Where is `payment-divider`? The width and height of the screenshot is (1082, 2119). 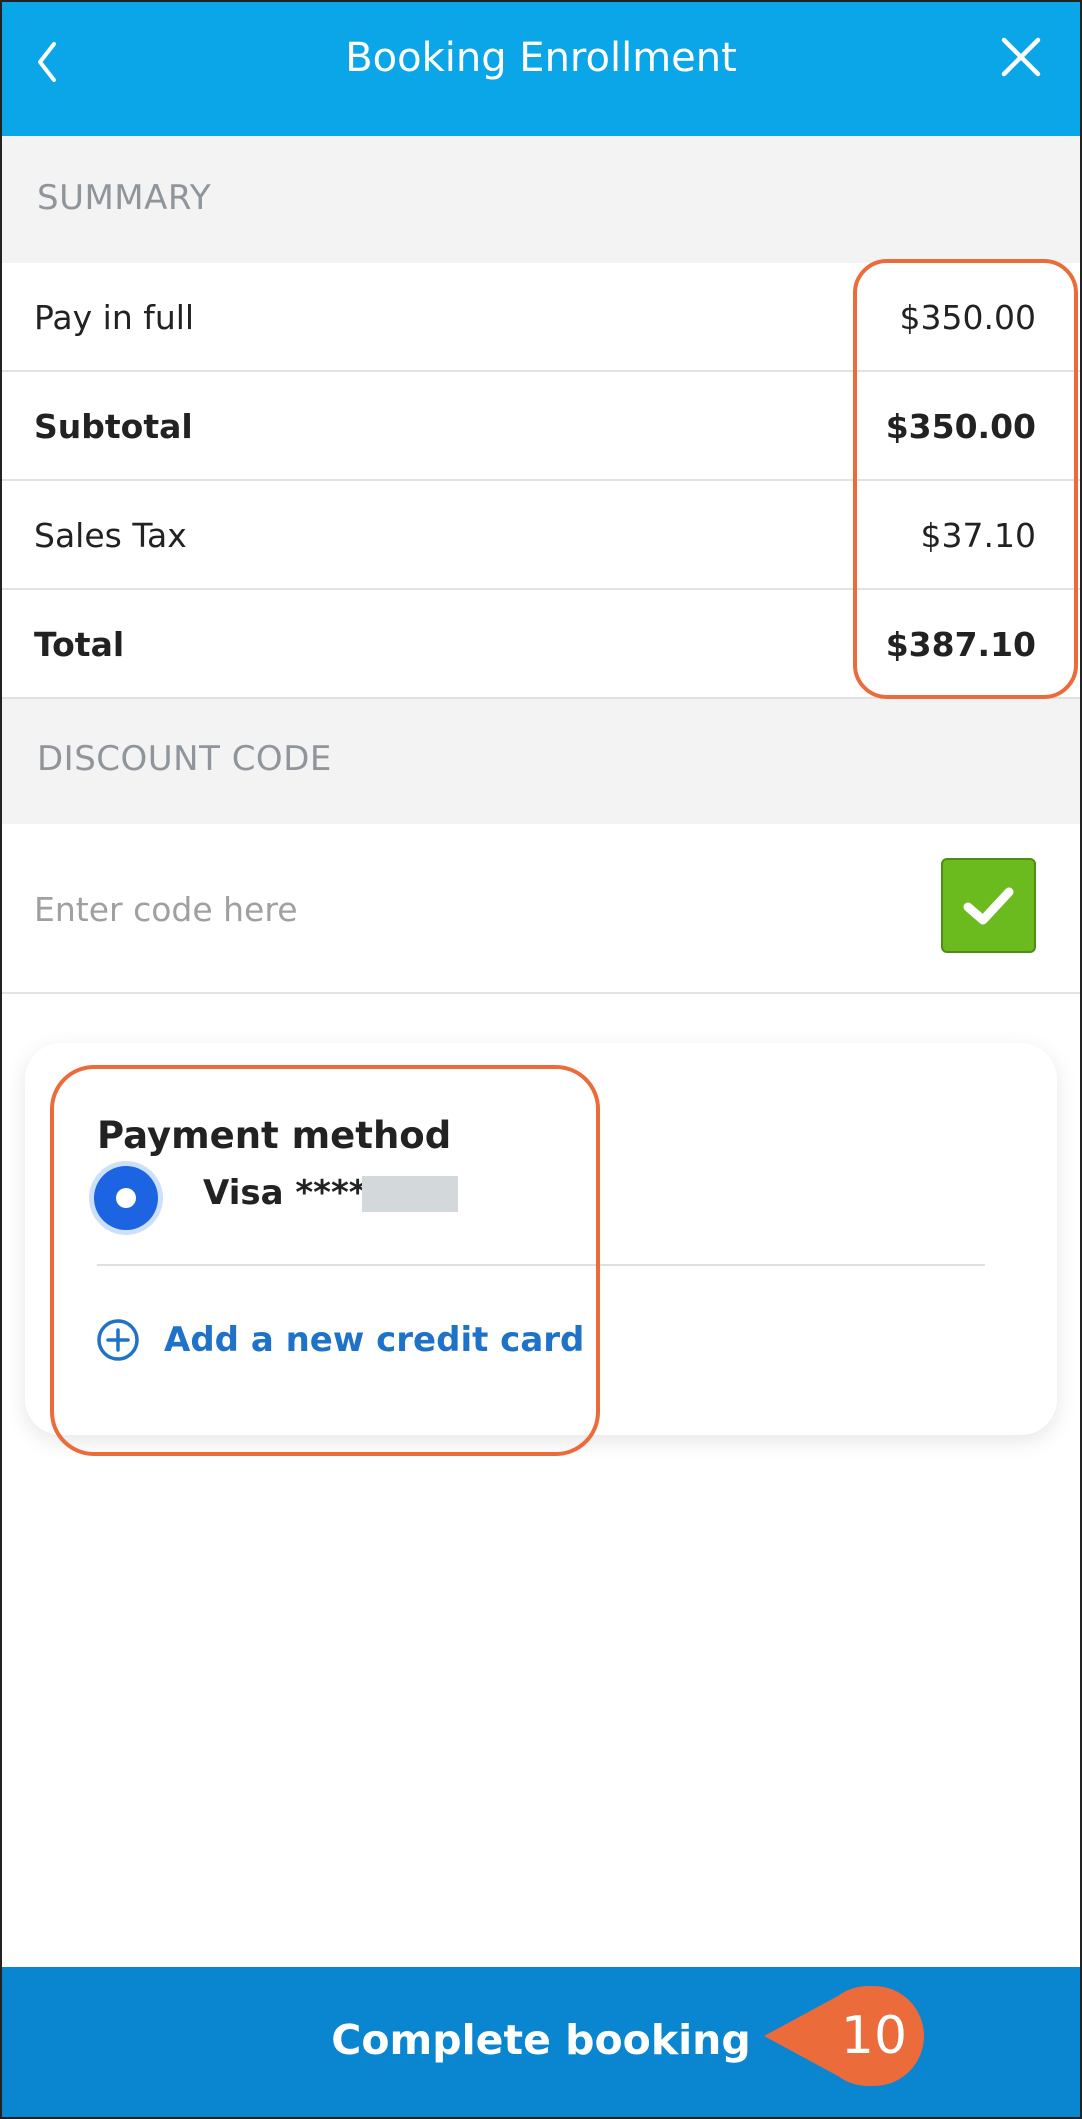 payment-divider is located at coordinates (541, 1265).